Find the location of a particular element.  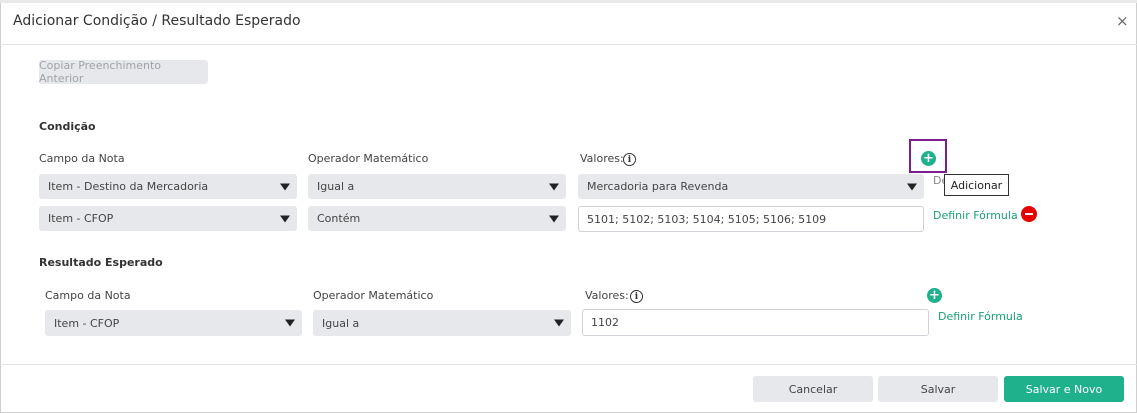

cancel-button: Cancelar is located at coordinates (813, 389).